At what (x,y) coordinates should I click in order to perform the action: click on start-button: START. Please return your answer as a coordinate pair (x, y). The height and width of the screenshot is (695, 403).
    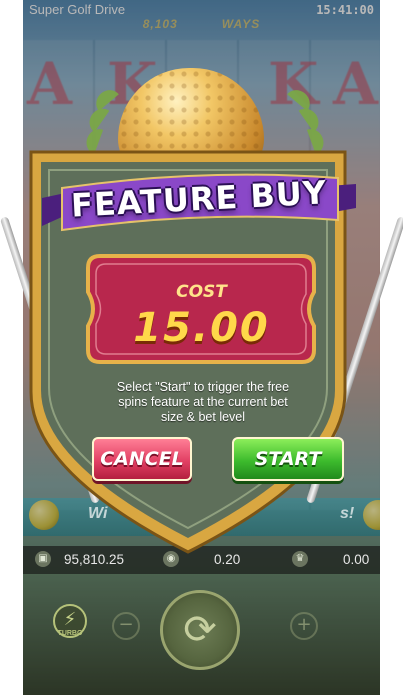
    Looking at the image, I should click on (288, 459).